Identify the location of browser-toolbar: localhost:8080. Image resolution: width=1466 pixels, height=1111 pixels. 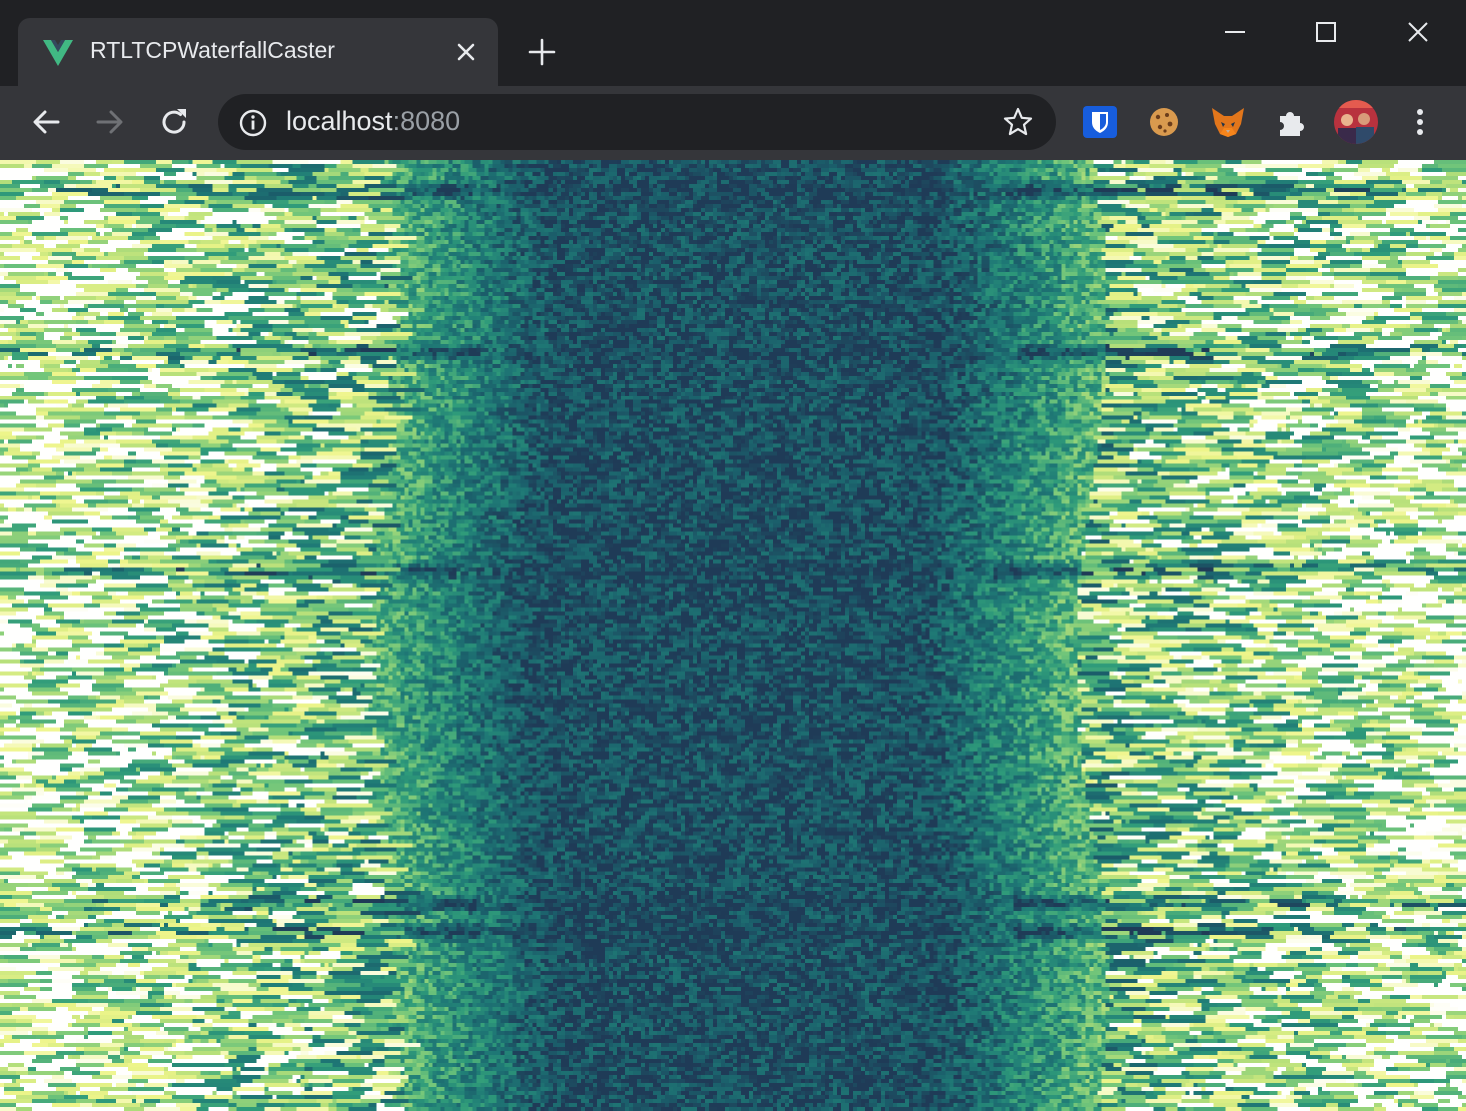
(733, 123).